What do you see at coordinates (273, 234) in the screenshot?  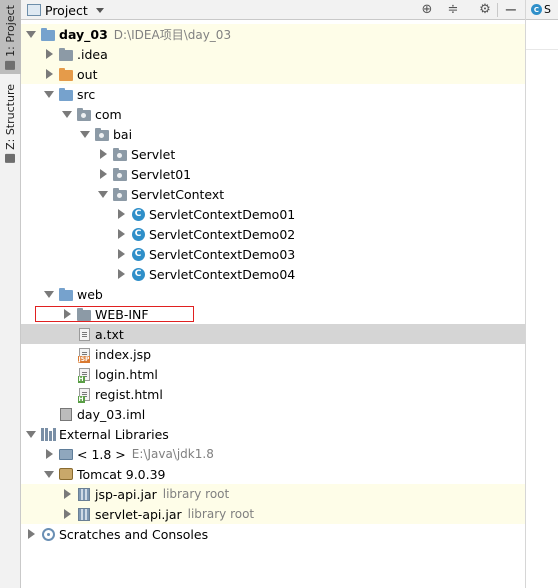 I see `tree-node-servletcontextdemo02: C ServletContextDemo02` at bounding box center [273, 234].